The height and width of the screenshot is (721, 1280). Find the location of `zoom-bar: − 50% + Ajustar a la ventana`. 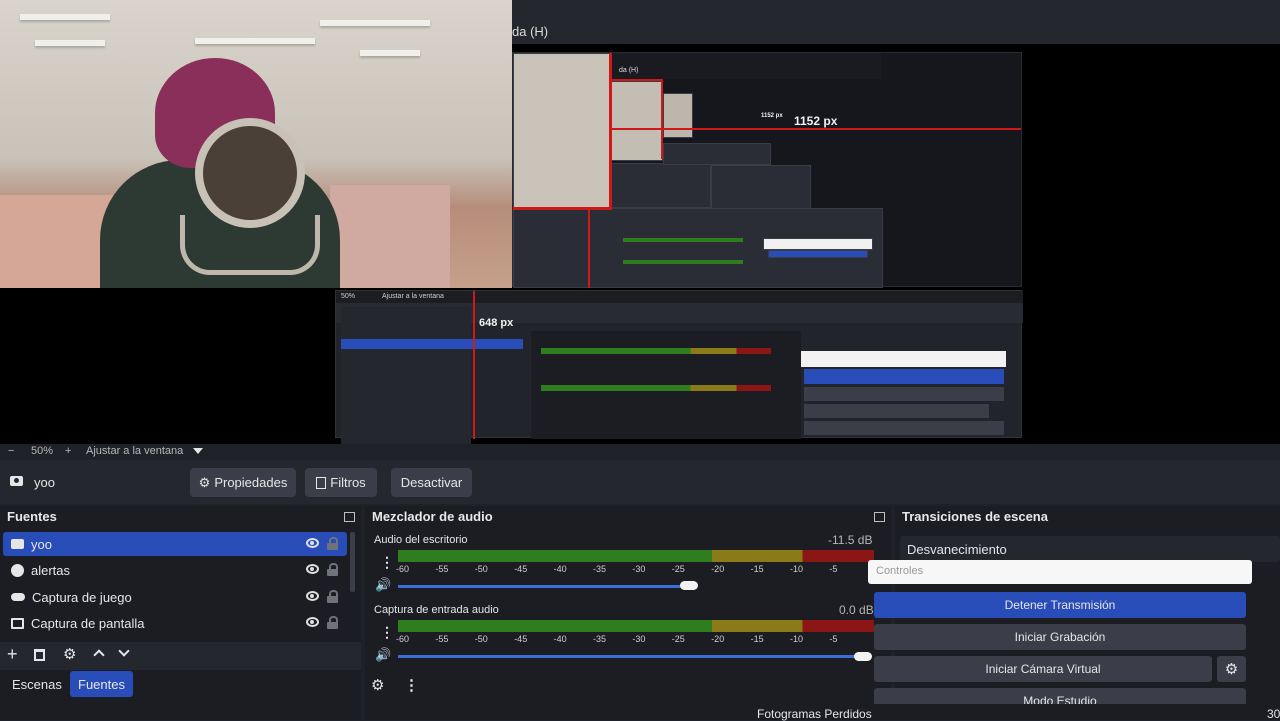

zoom-bar: − 50% + Ajustar a la ventana is located at coordinates (640, 452).